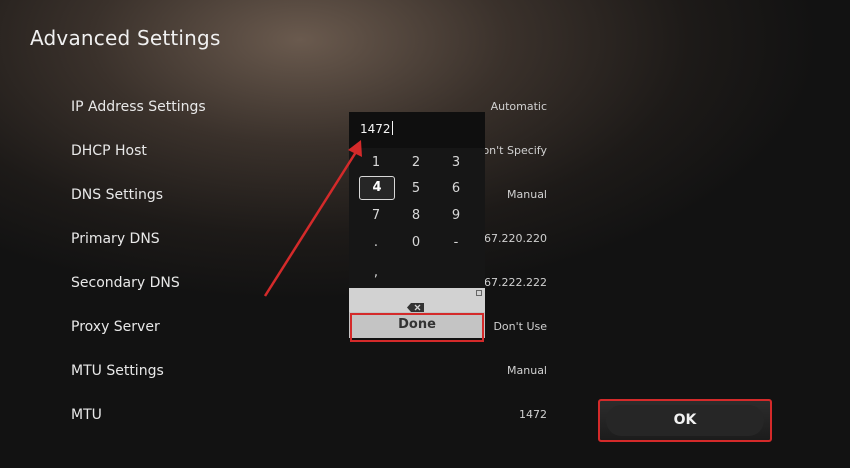  What do you see at coordinates (518, 106) in the screenshot?
I see `setting-value: Automatic` at bounding box center [518, 106].